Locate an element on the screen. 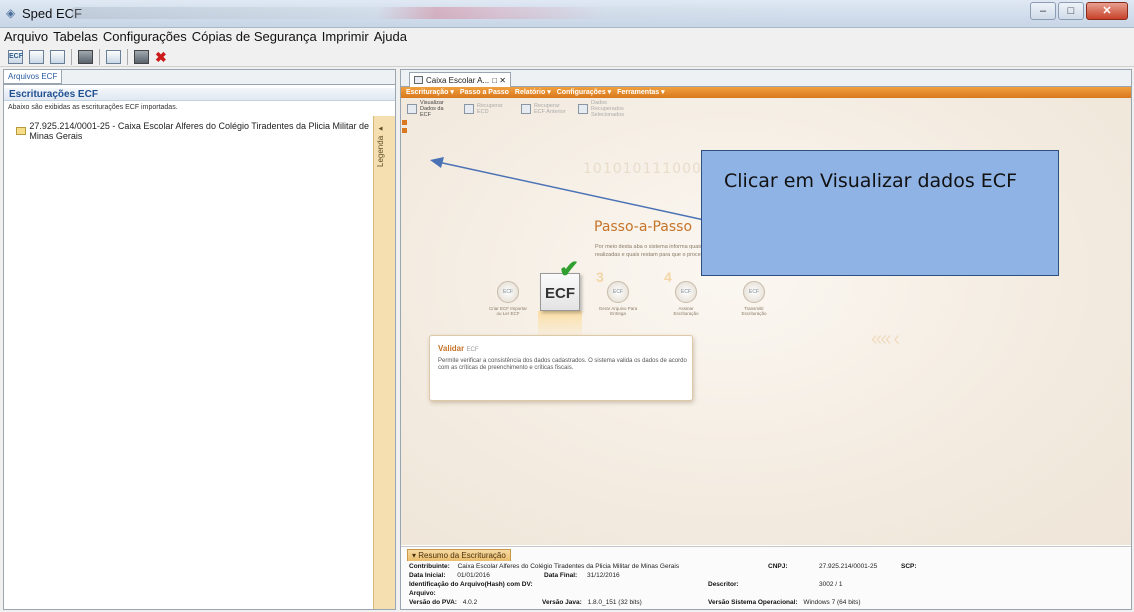  step-transmitir: ECF Transmitir Escrituração is located at coordinates (754, 298).